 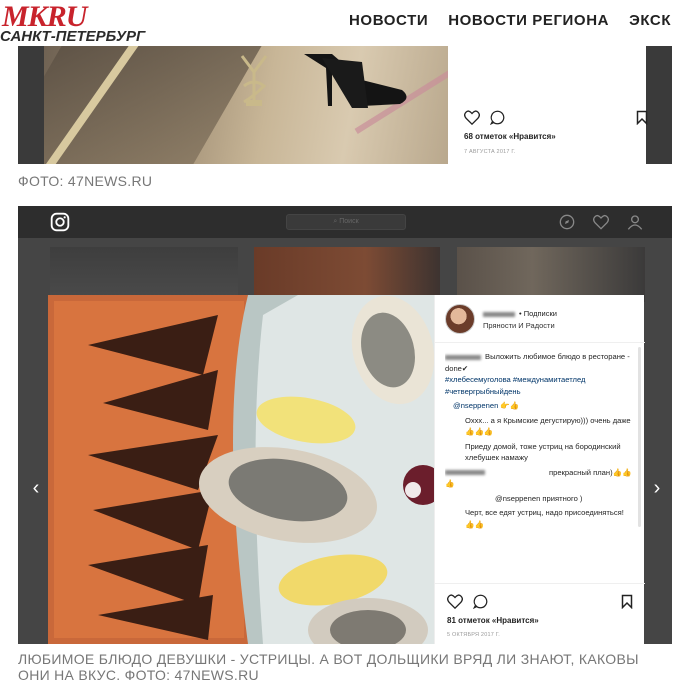 I want to click on likes-count: 68 отметок «Нравится», so click(x=510, y=136).